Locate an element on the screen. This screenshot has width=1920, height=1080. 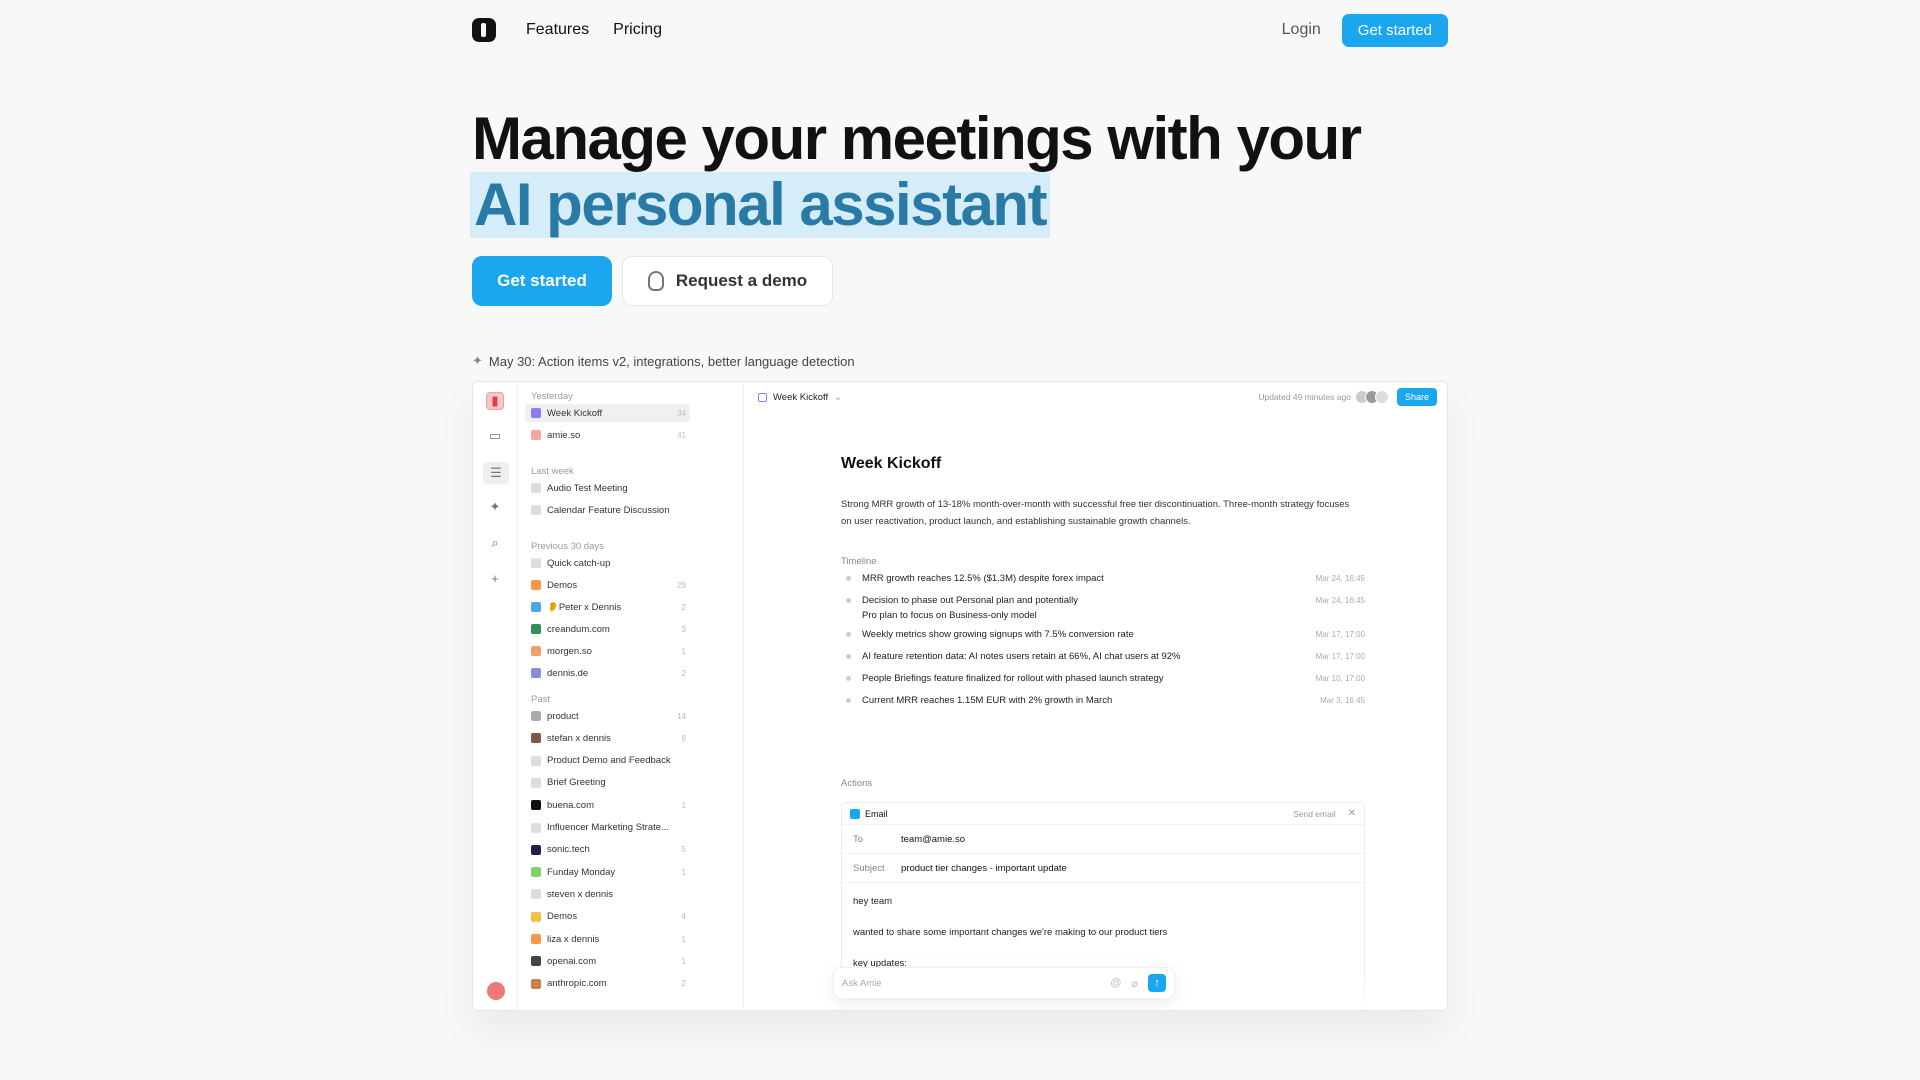
topbar-title: Week Kickoff is located at coordinates (801, 397).